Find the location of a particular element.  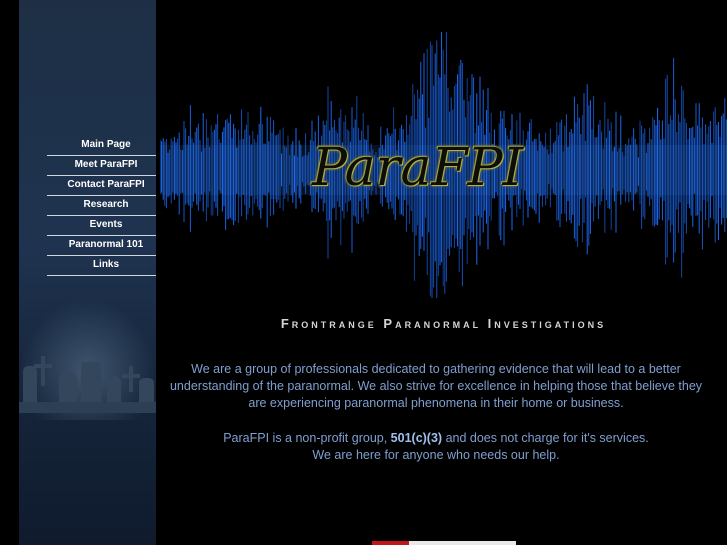

nav-contact-parafpi: Contact ParaFPI is located at coordinates (101, 186).